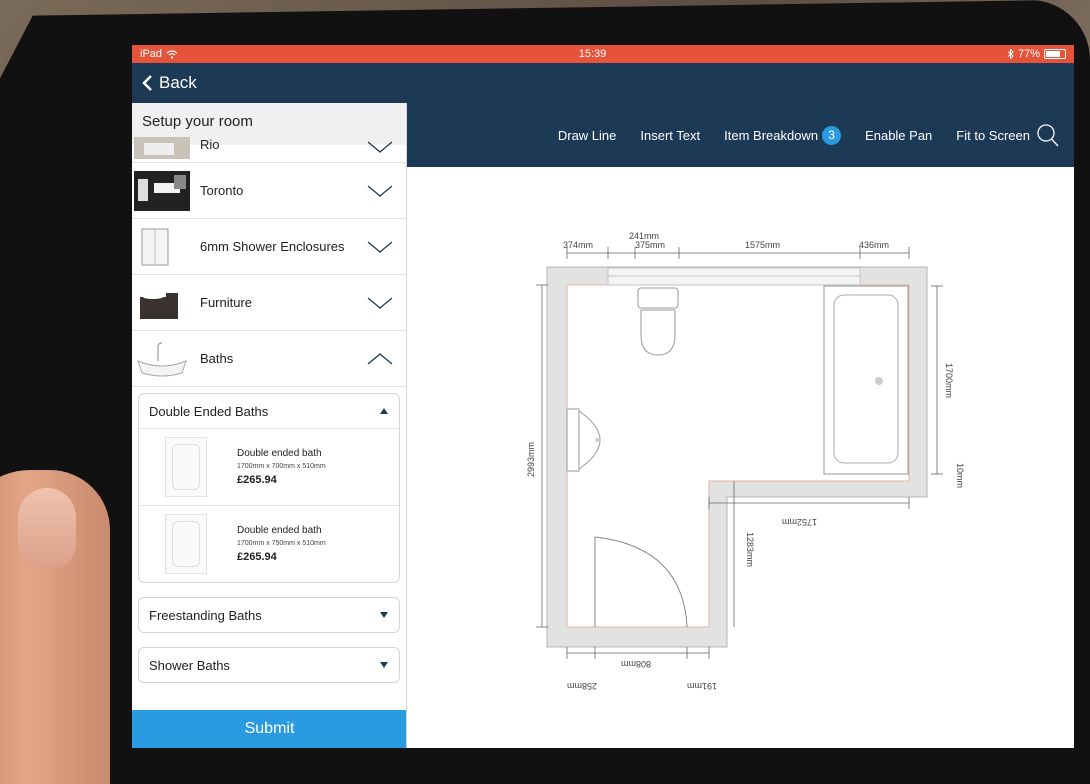 The width and height of the screenshot is (1090, 784). What do you see at coordinates (1028, 54) in the screenshot?
I see `battery-percent: 77%` at bounding box center [1028, 54].